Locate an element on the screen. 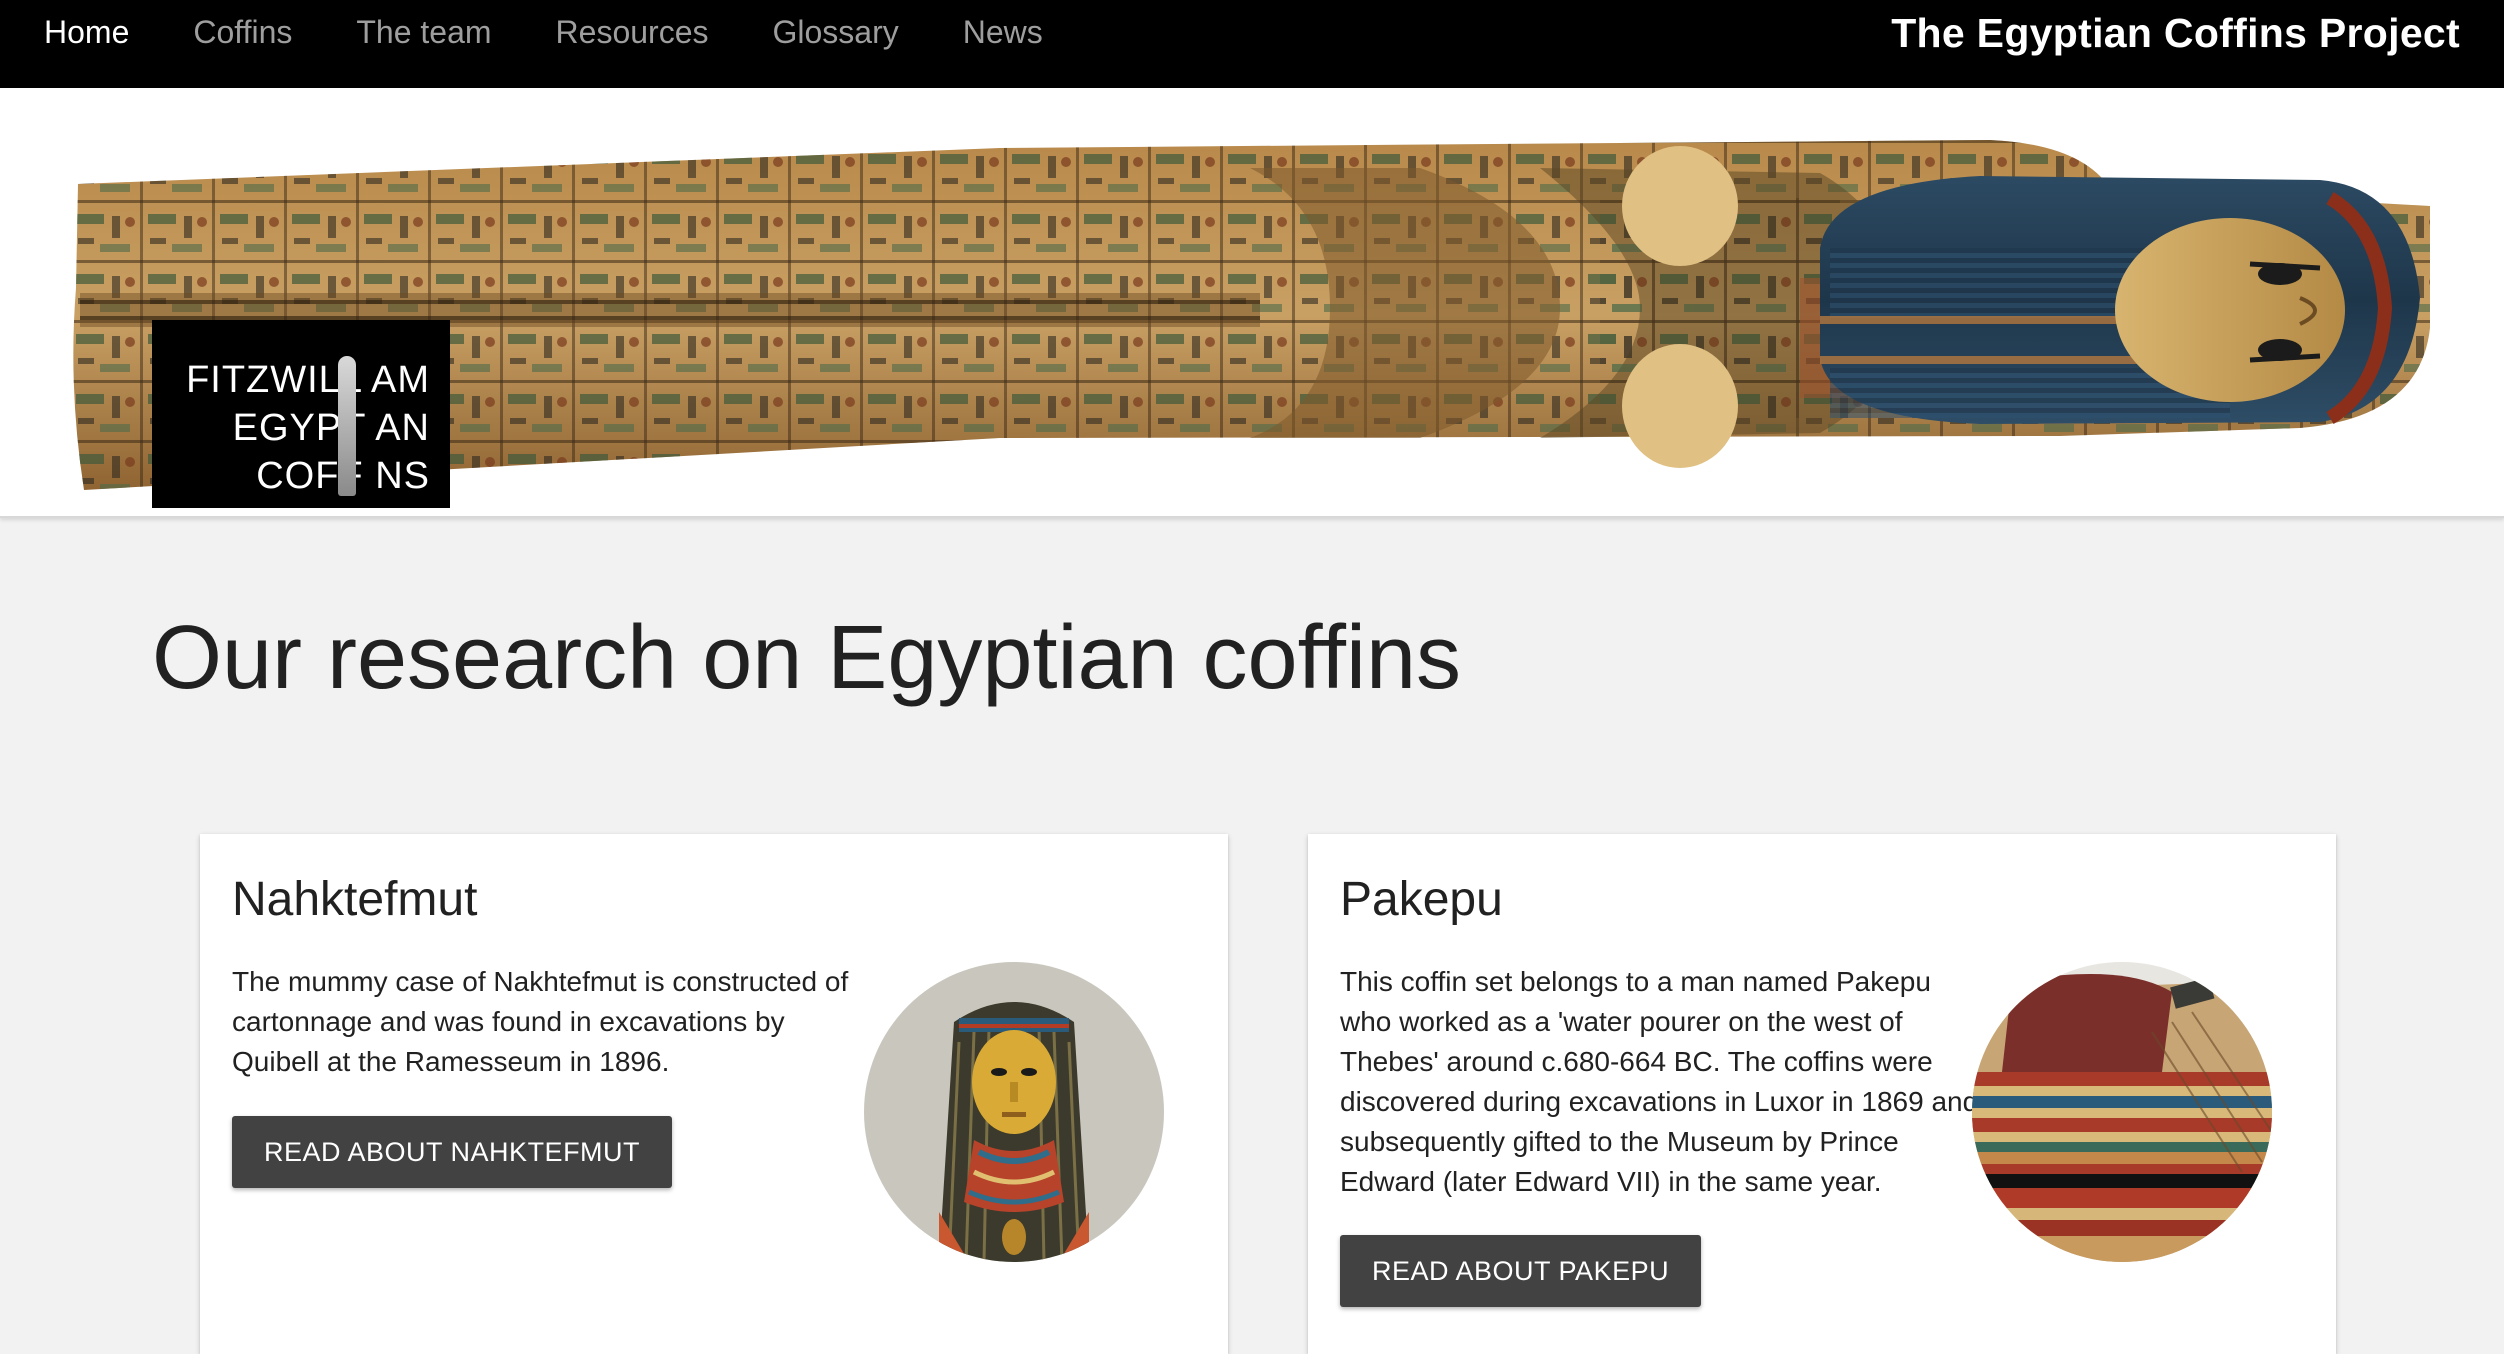 This screenshot has height=1354, width=2504. fitzwilliam-egyptian-coffins-logo: FITZWILL AM EGYPT AN COFF NS is located at coordinates (301, 414).